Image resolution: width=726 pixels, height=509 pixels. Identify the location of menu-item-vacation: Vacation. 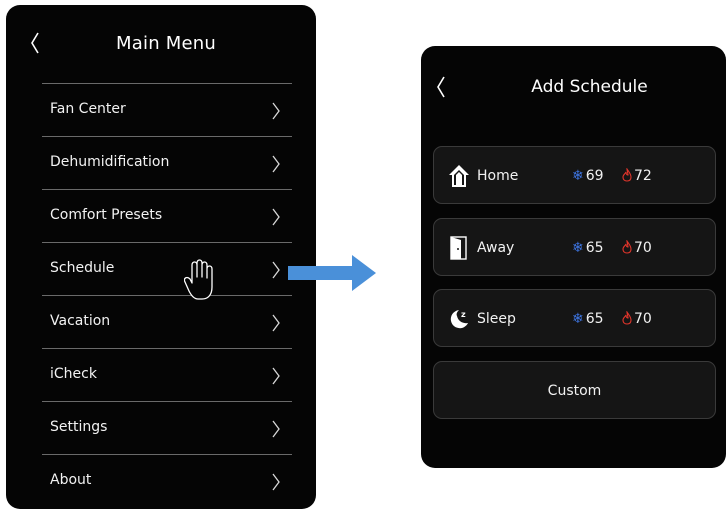
(167, 321).